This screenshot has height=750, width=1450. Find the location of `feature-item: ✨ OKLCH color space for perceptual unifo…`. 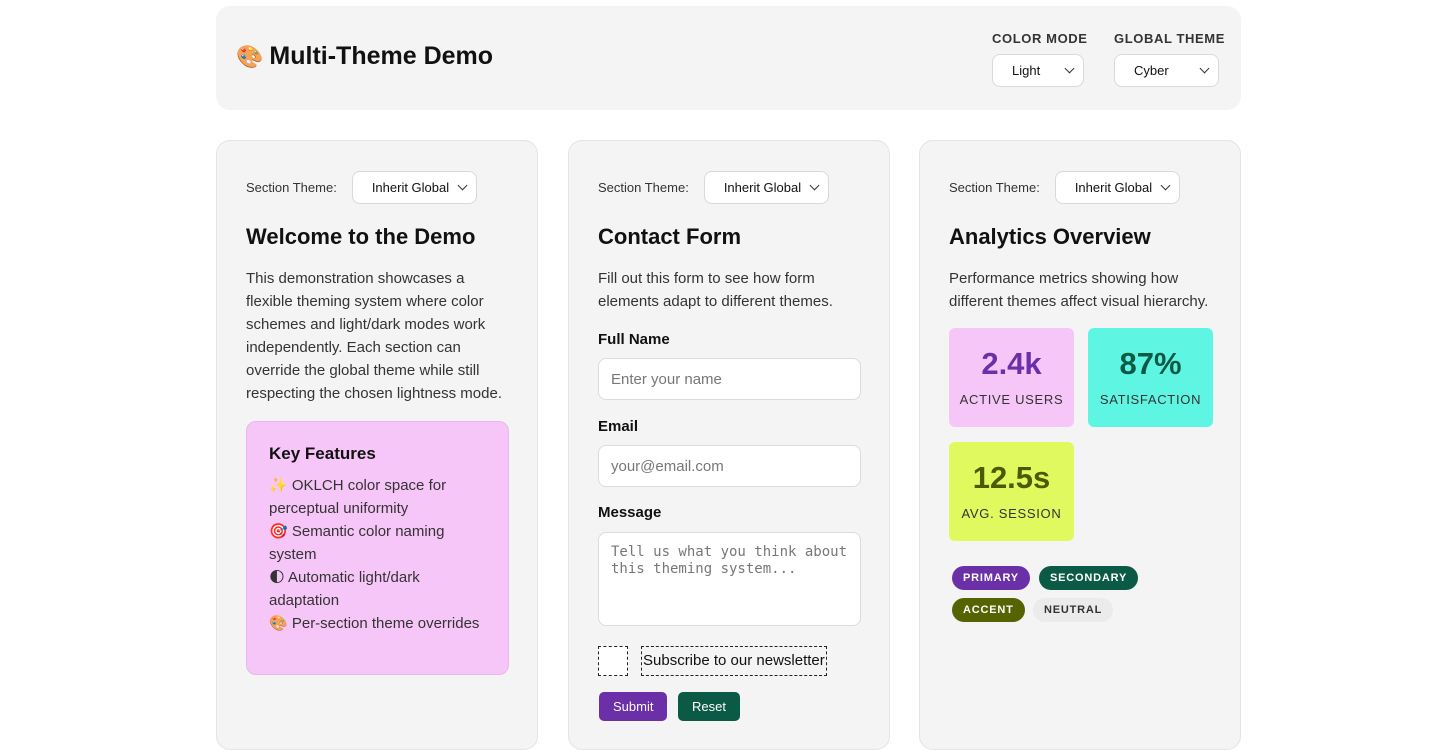

feature-item: ✨ OKLCH color space for perceptual unifo… is located at coordinates (358, 497).